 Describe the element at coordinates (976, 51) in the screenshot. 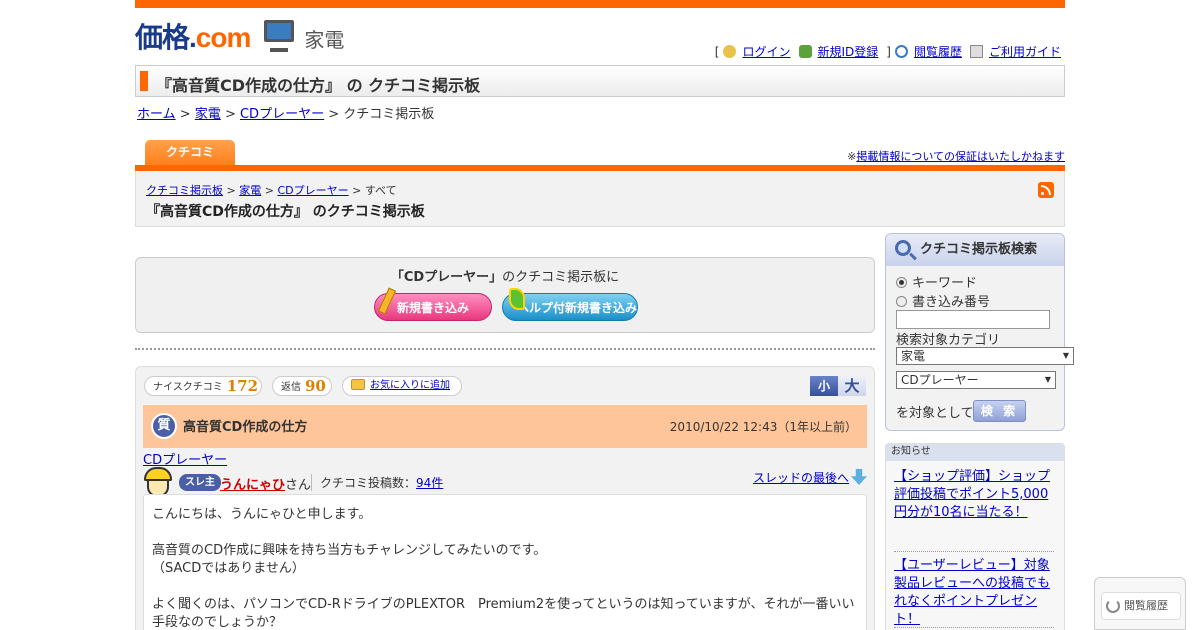

I see `guide-icon` at that location.